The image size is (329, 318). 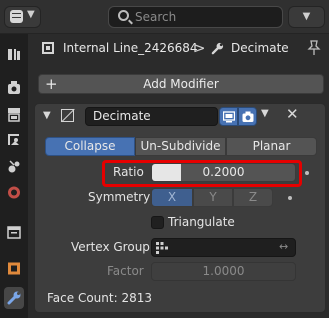 I want to click on factor-slider: 1.0000, so click(x=223, y=271).